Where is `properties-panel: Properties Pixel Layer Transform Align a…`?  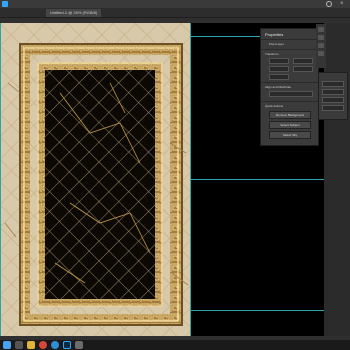
properties-panel: Properties Pixel Layer Transform Align a… is located at coordinates (289, 87).